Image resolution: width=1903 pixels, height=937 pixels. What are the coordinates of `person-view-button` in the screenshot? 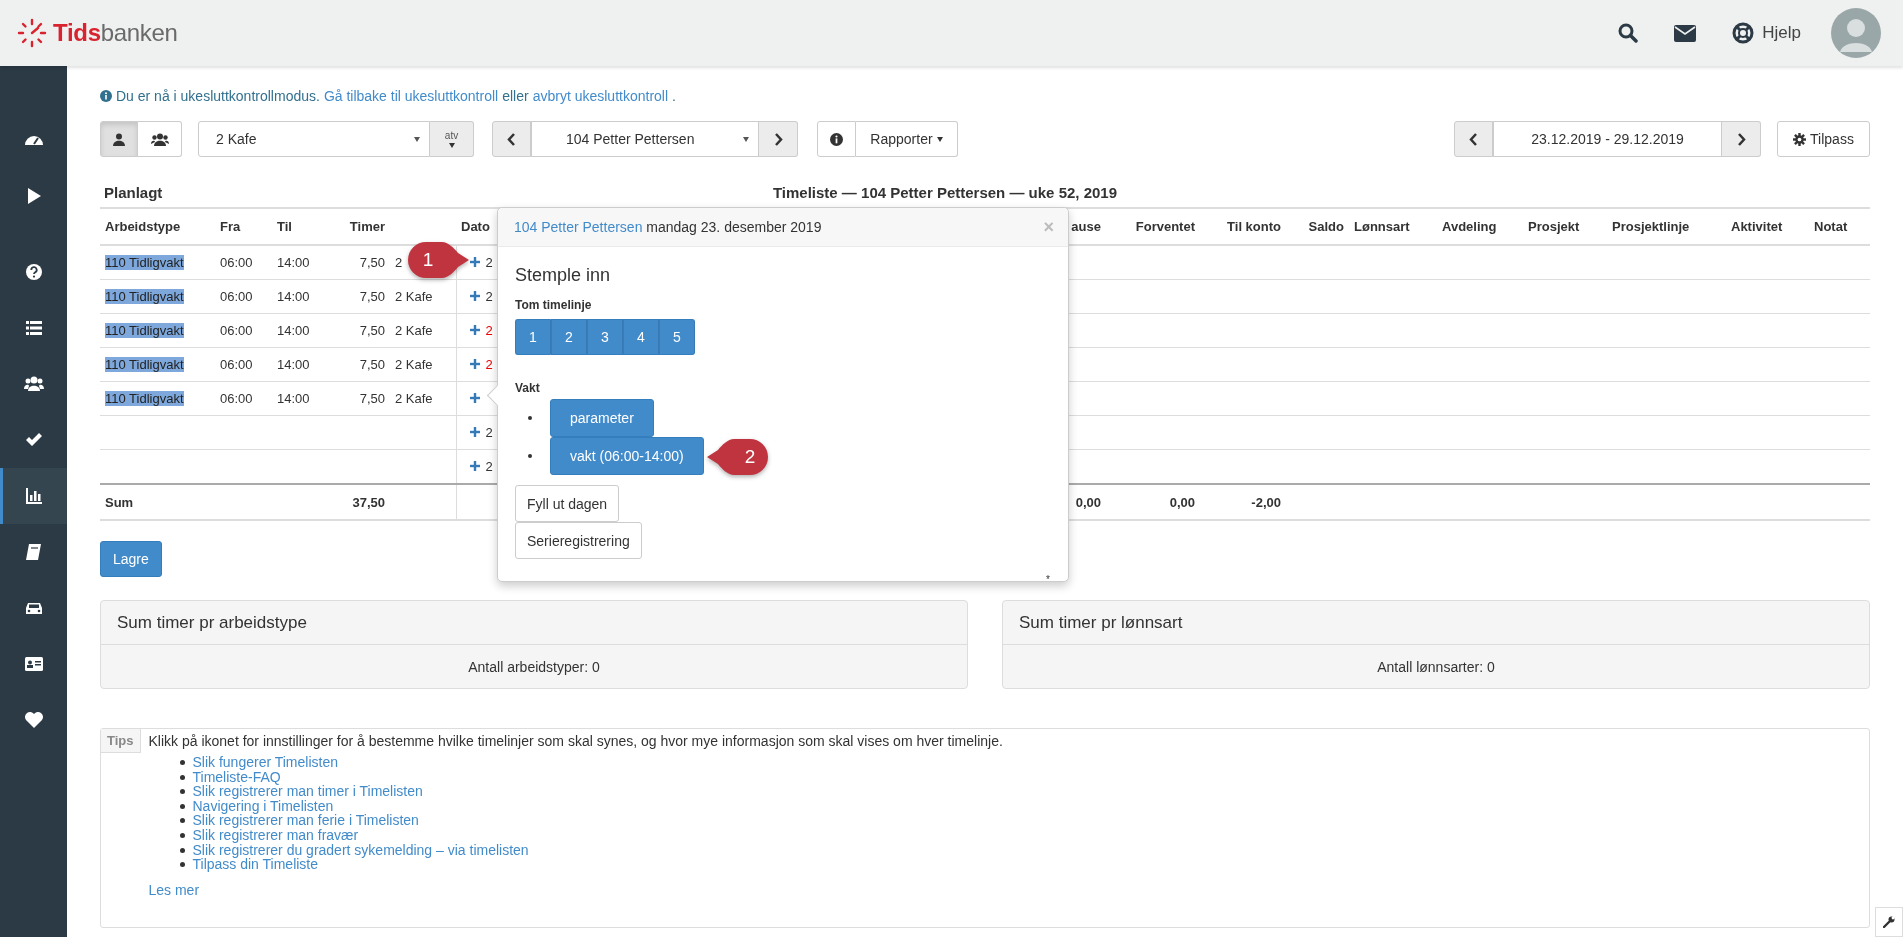 It's located at (119, 139).